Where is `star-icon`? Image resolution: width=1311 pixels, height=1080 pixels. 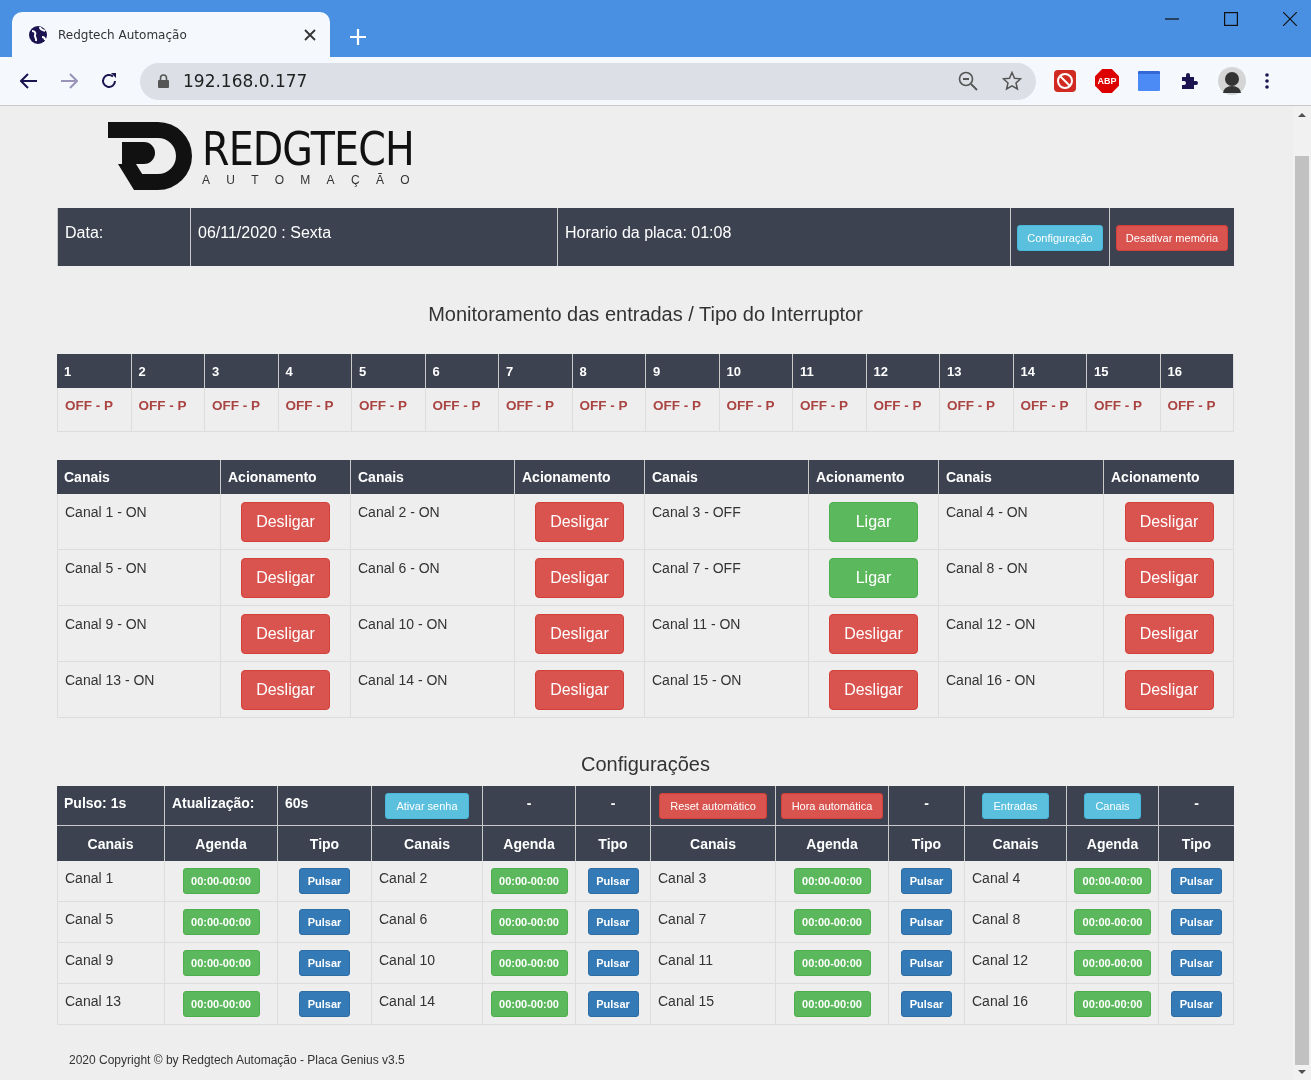
star-icon is located at coordinates (1012, 81).